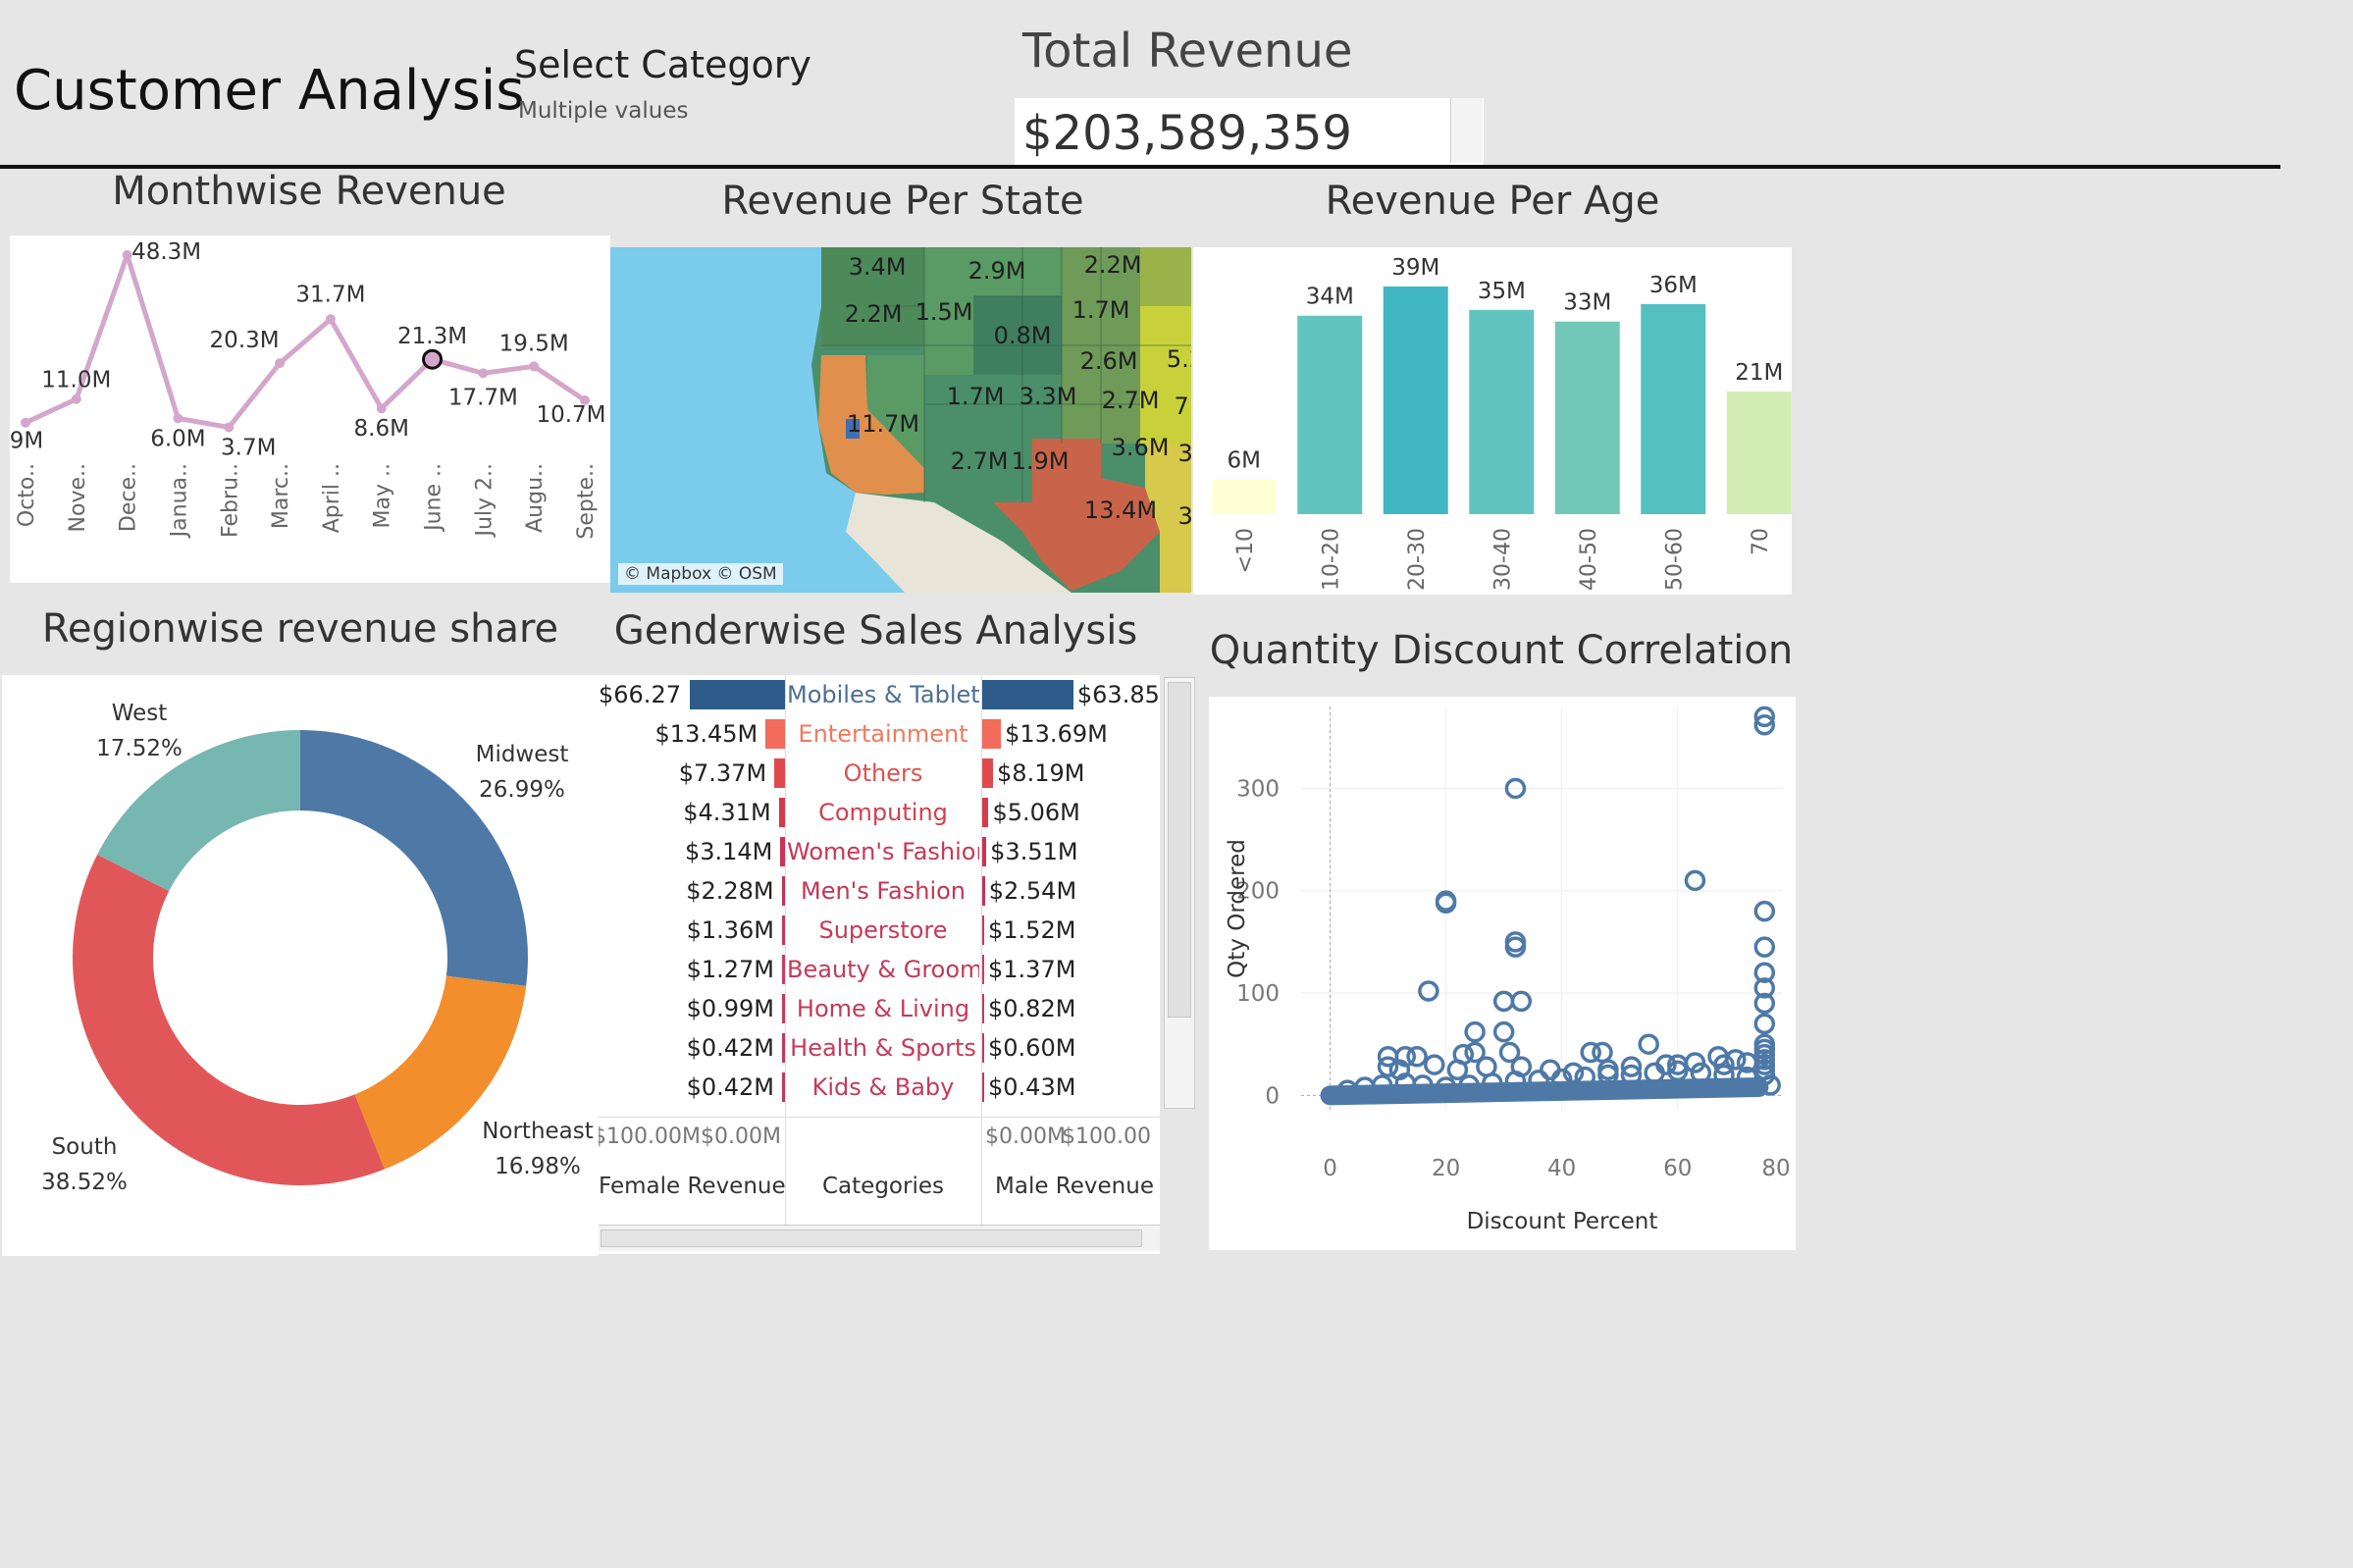 This screenshot has height=1568, width=2353. I want to click on gender-vscrollbar, so click(1180, 893).